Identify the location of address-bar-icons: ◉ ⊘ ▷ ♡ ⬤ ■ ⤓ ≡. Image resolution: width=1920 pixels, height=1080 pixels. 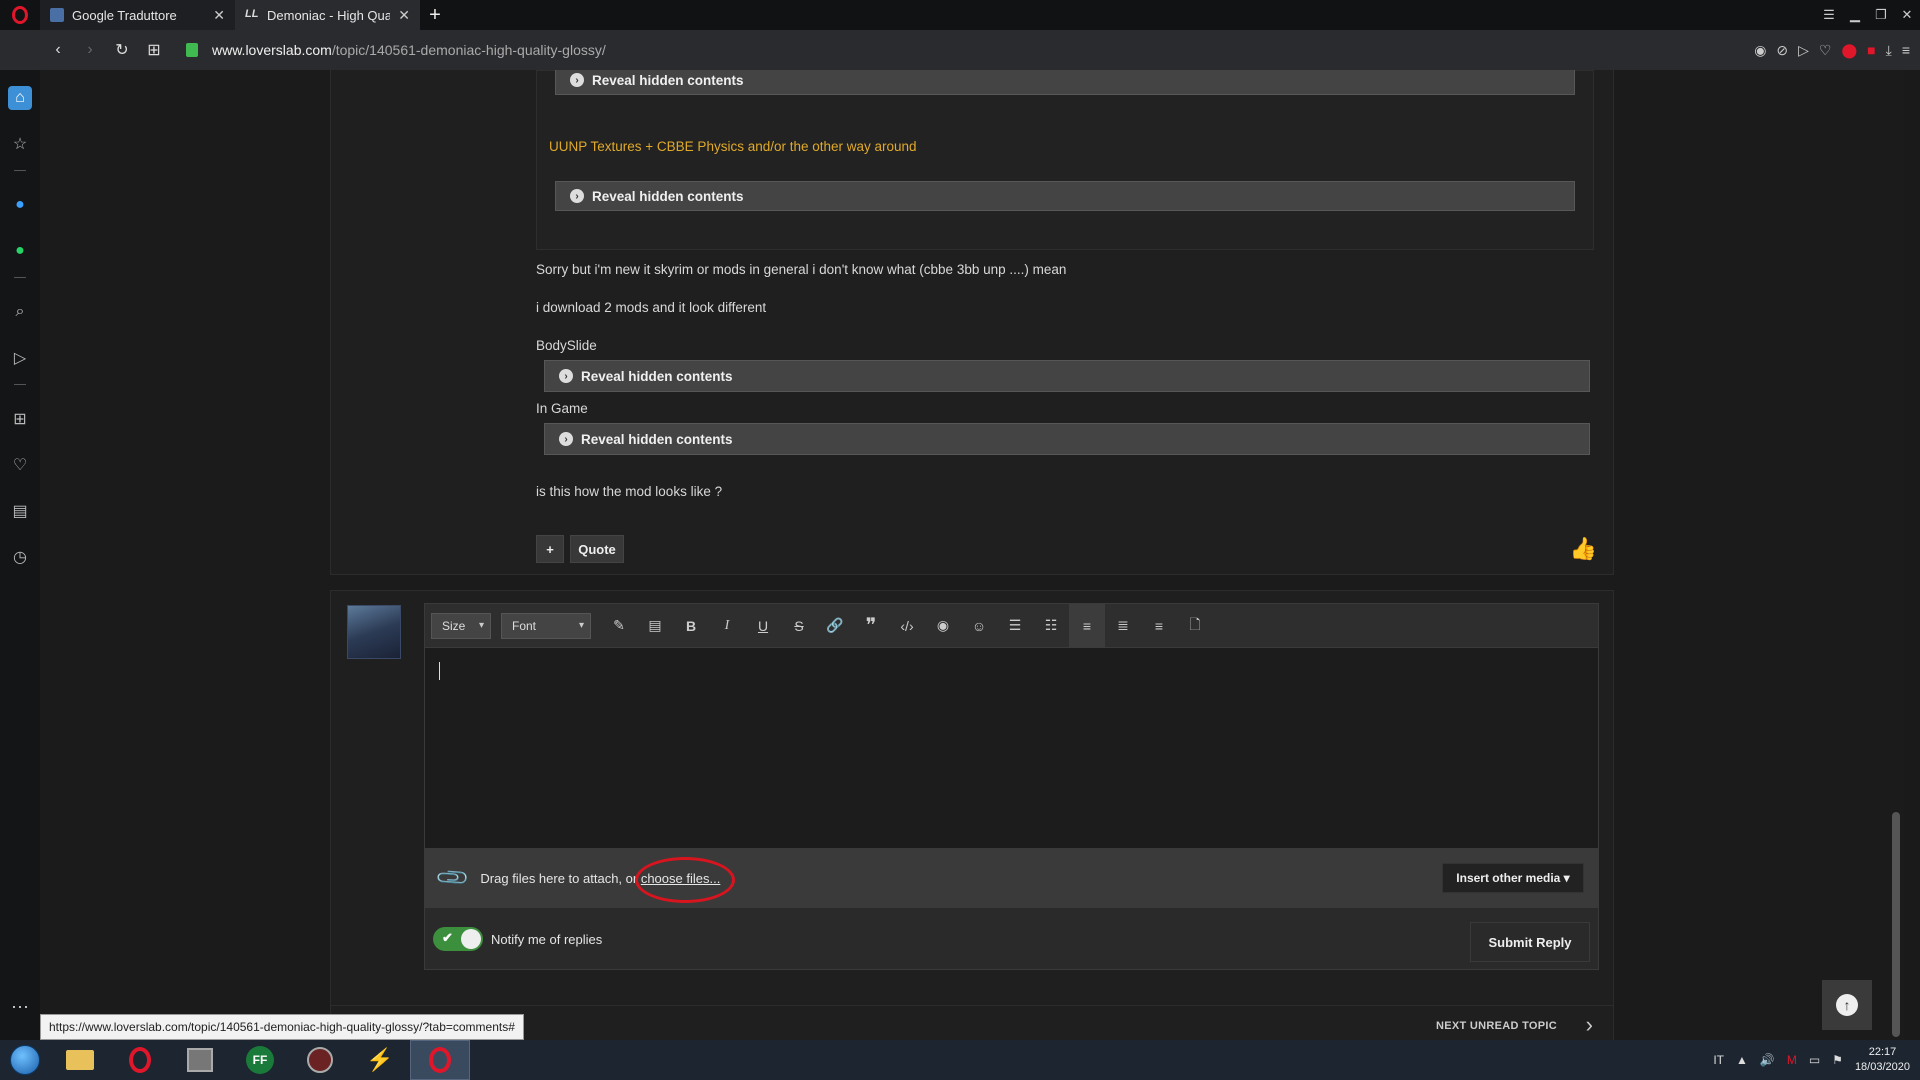
(1837, 50).